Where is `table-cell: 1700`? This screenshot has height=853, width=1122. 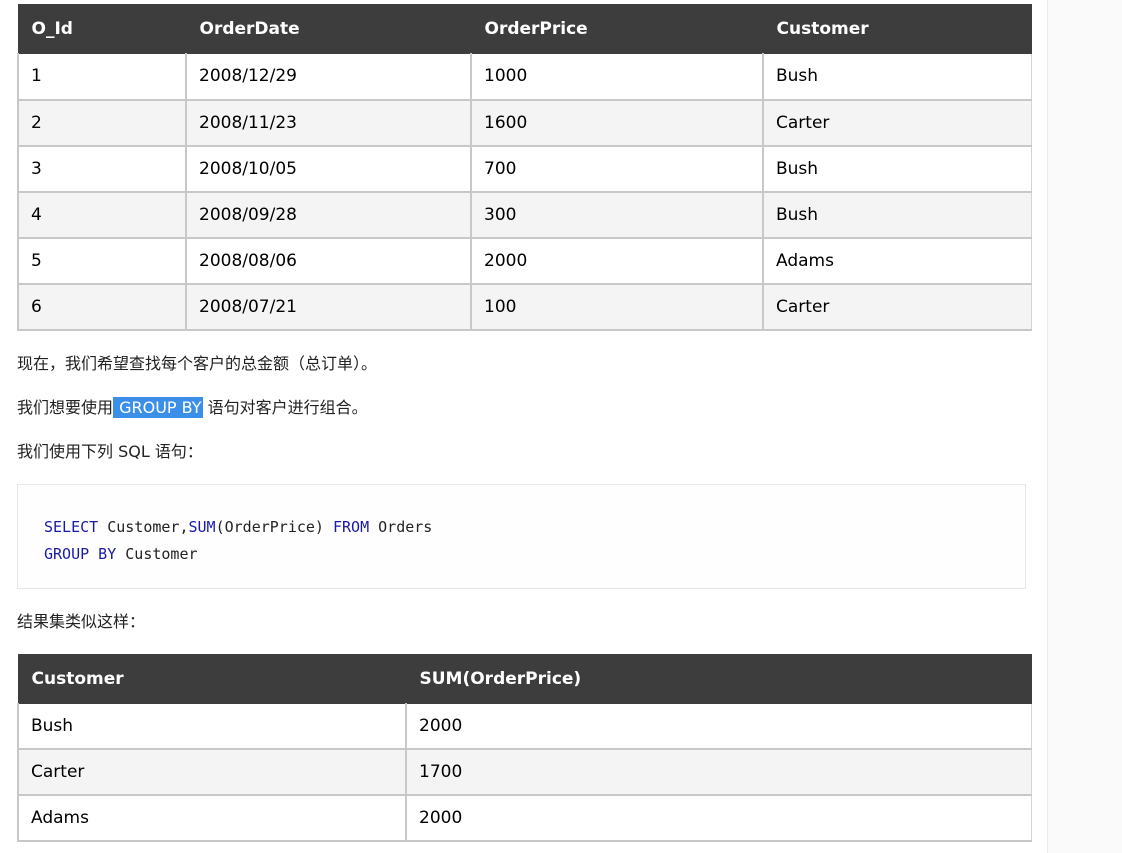 table-cell: 1700 is located at coordinates (718, 772).